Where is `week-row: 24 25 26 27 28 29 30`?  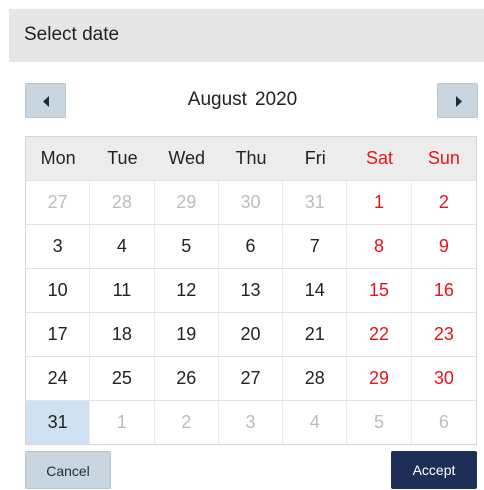
week-row: 24 25 26 27 28 29 30 is located at coordinates (251, 378).